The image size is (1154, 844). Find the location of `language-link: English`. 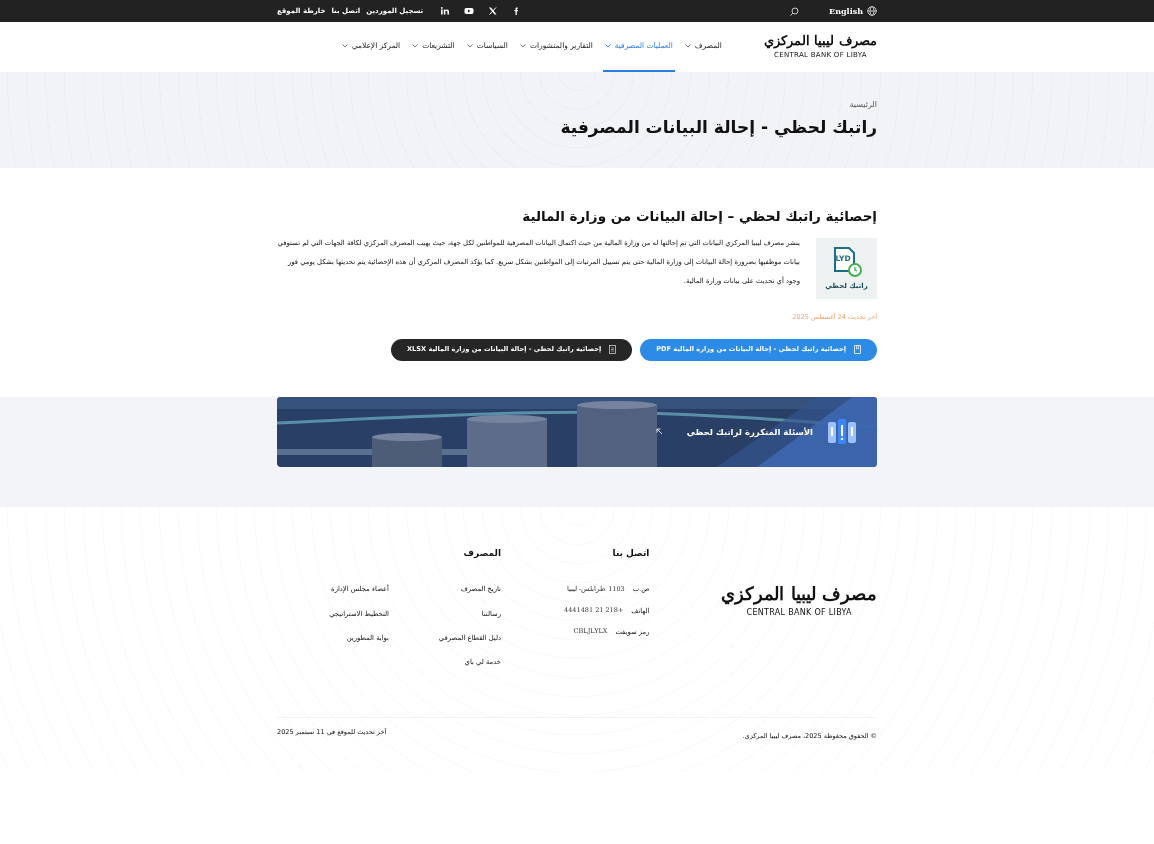

language-link: English is located at coordinates (846, 11).